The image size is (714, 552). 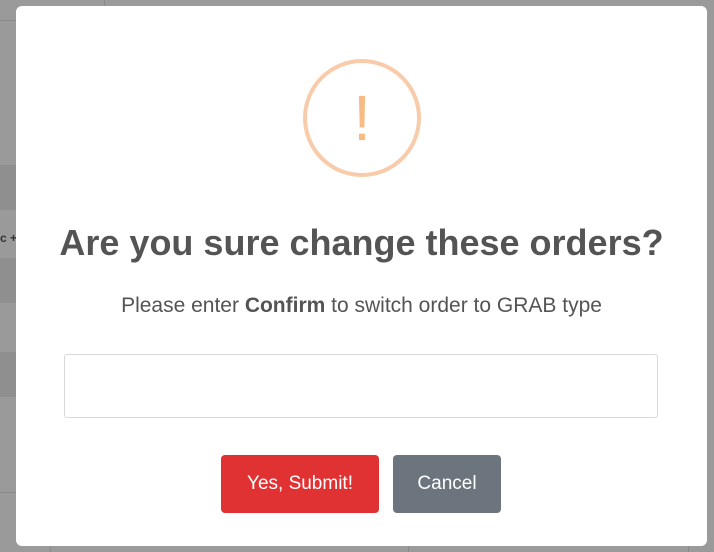 I want to click on confirm-input, so click(x=361, y=386).